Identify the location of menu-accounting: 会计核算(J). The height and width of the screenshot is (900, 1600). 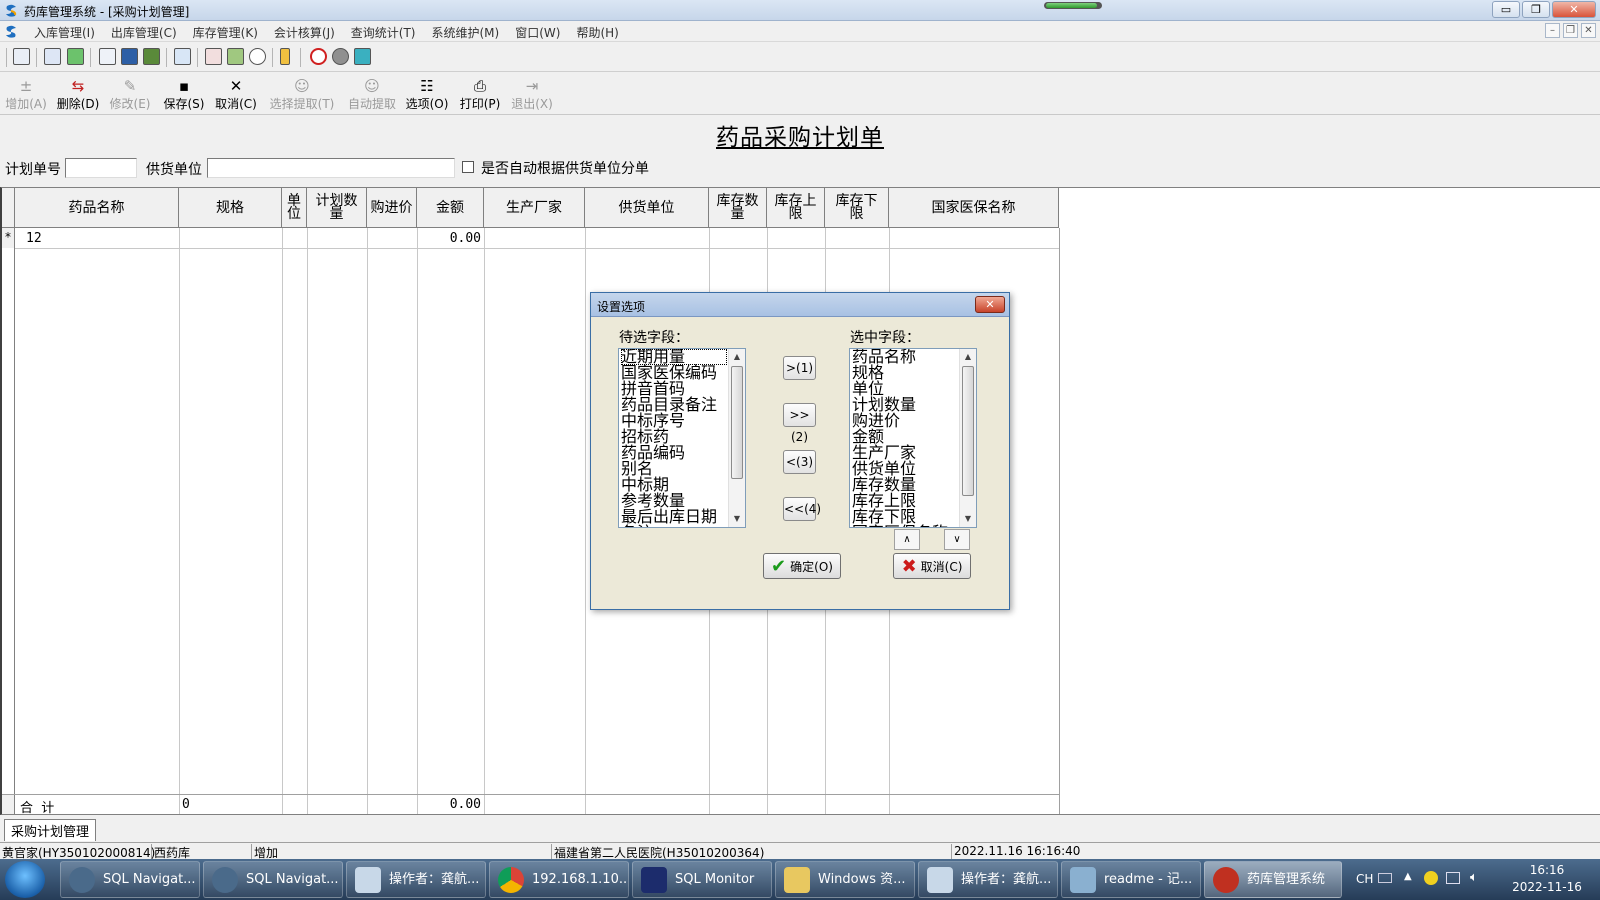
(304, 32).